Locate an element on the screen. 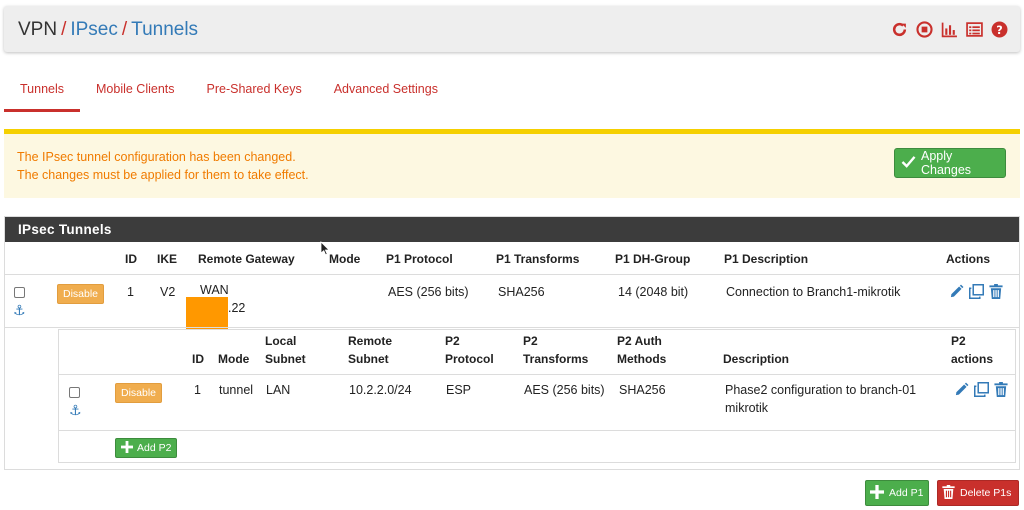 This screenshot has width=1024, height=510. delete-p1s-label: Delete P1s is located at coordinates (986, 493).